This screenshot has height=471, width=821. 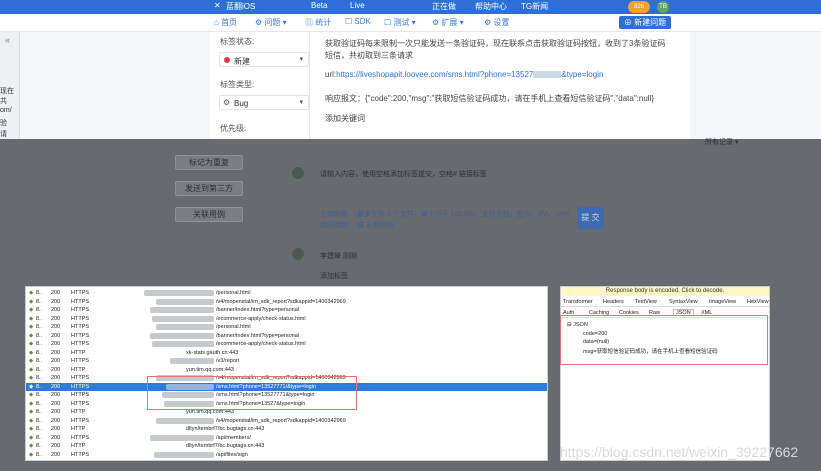 I want to click on tab-hexview: HexView, so click(x=758, y=302).